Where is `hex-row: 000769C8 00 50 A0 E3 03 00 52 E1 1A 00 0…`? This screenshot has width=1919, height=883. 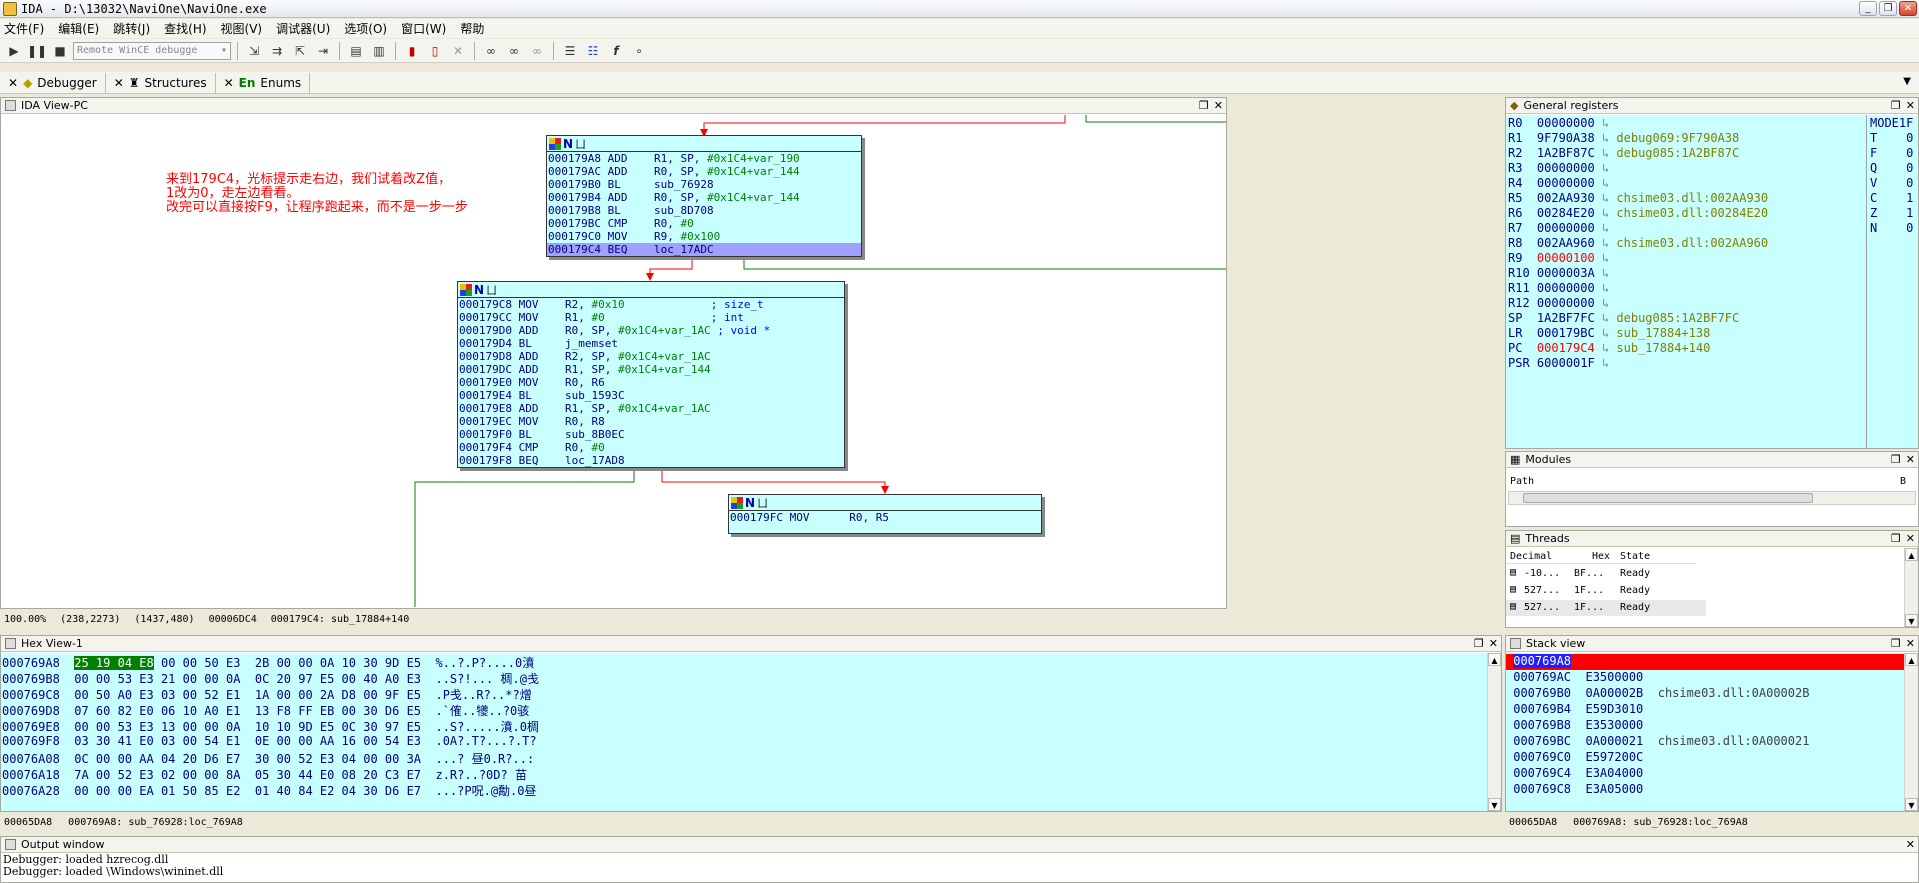 hex-row: 000769C8 00 50 A0 E3 03 00 52 E1 1A 00 0… is located at coordinates (267, 694).